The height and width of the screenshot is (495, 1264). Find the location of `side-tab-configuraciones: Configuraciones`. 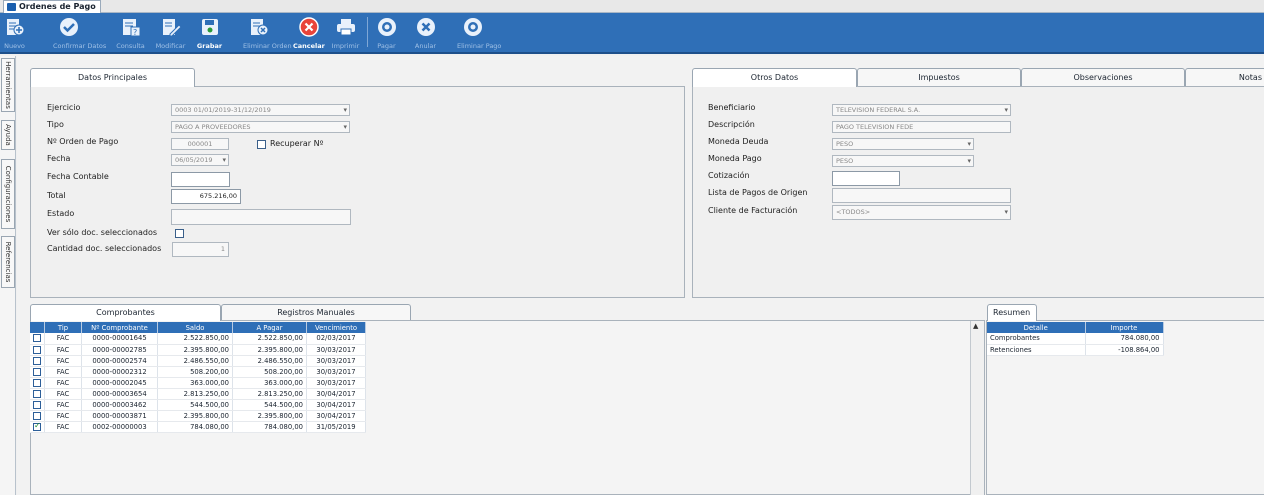

side-tab-configuraciones: Configuraciones is located at coordinates (8, 194).